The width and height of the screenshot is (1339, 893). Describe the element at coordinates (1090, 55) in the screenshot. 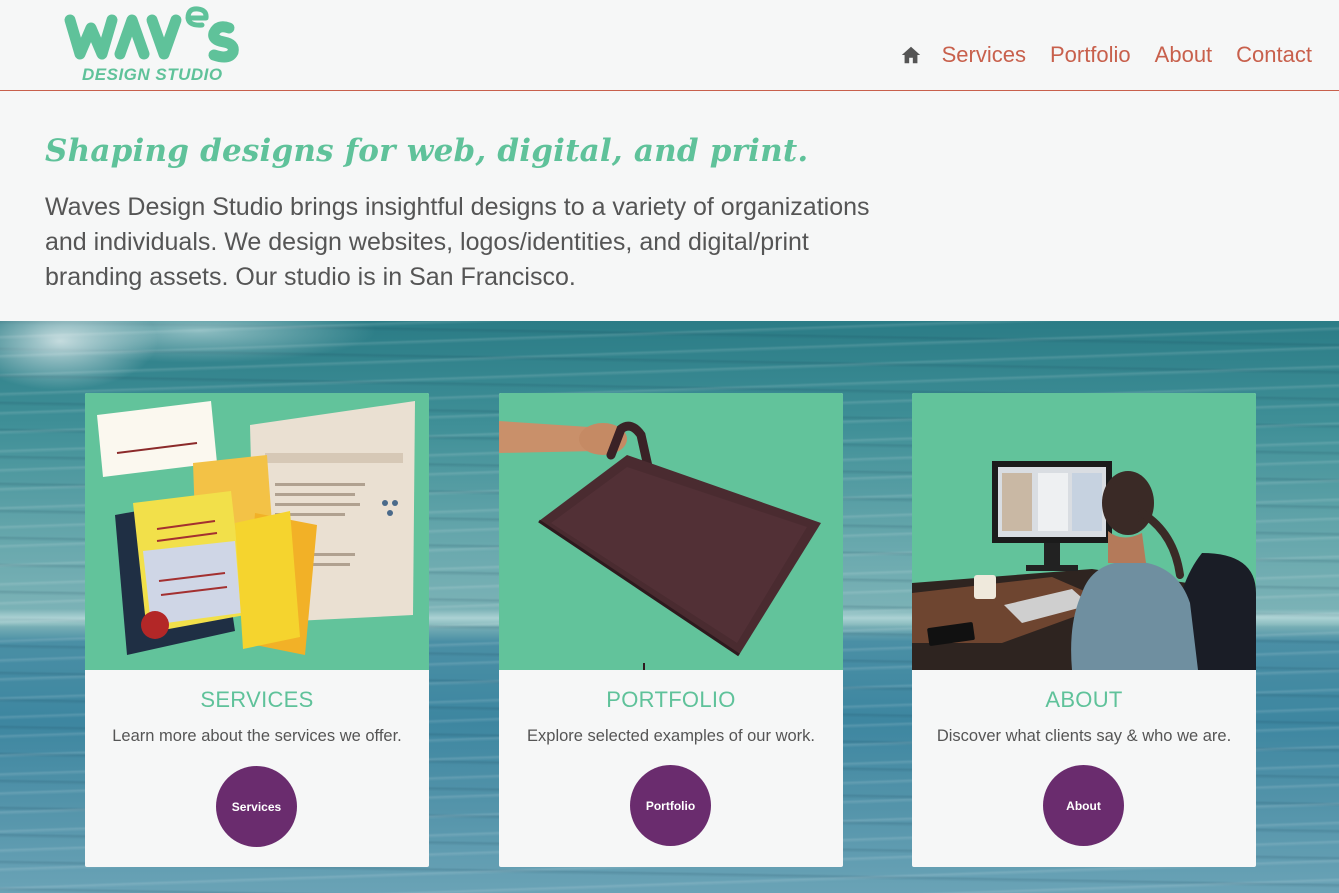

I see `nav-portfolio: Portfolio` at that location.